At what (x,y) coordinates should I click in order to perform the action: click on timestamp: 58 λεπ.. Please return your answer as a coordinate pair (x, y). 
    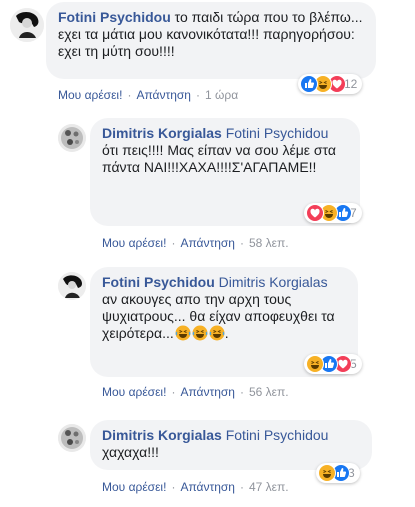
    Looking at the image, I should click on (269, 243).